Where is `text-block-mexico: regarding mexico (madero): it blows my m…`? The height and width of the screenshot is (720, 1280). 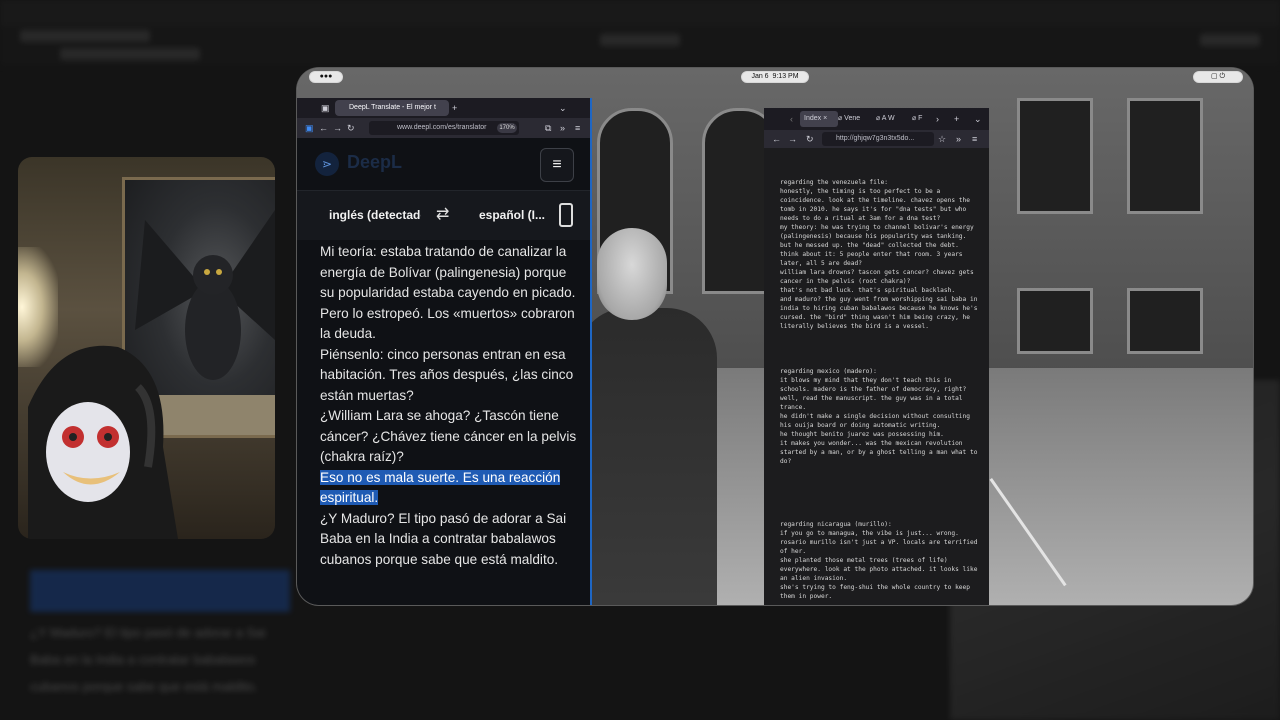
text-block-mexico: regarding mexico (madero): it blows my m… is located at coordinates (879, 416).